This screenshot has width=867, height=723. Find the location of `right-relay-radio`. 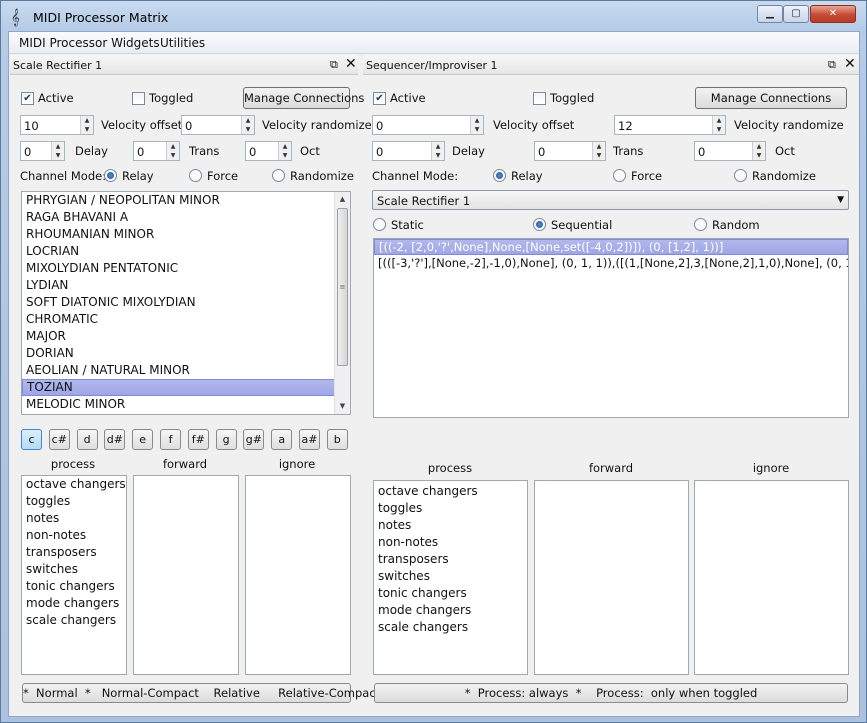

right-relay-radio is located at coordinates (499, 175).